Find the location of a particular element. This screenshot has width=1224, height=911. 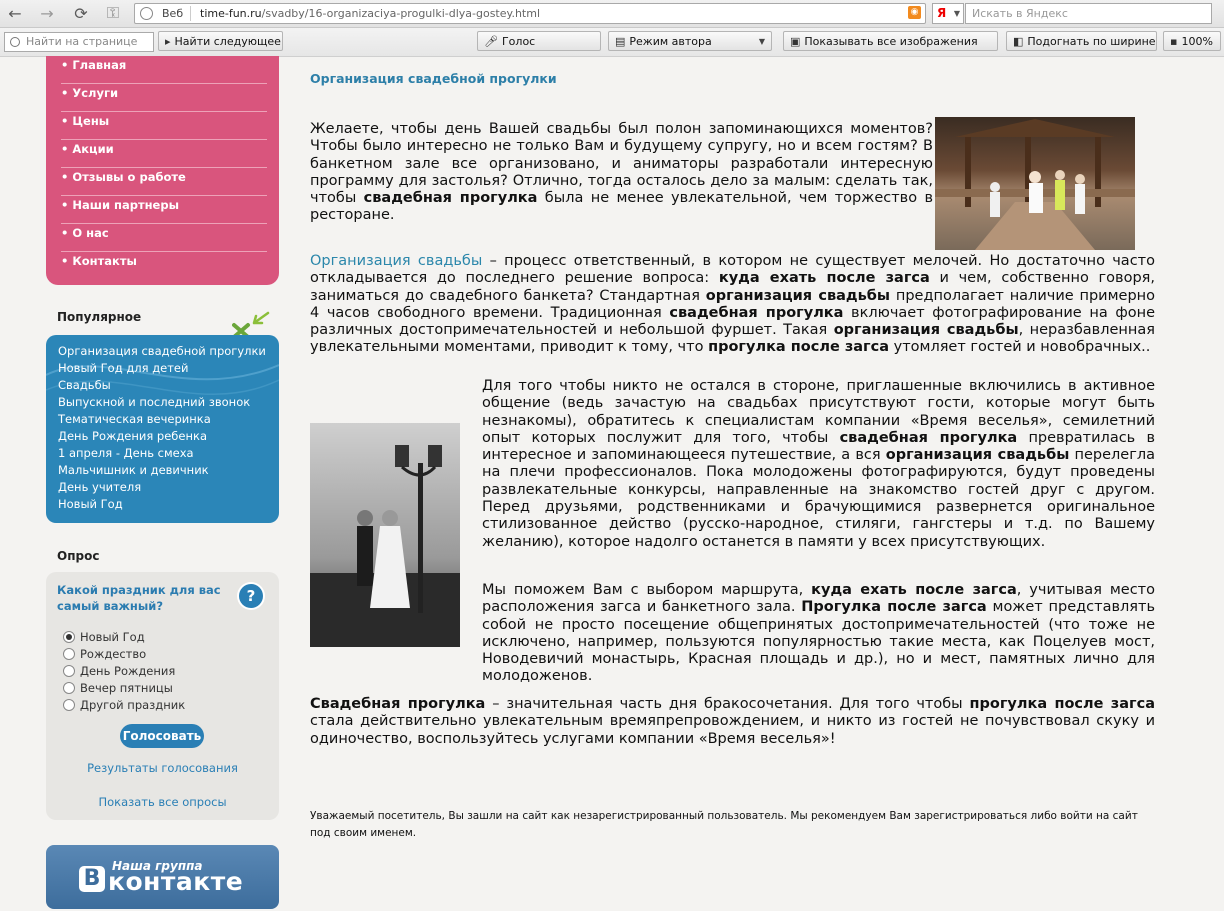

microphone-icon: 🎤︎ is located at coordinates (491, 41).